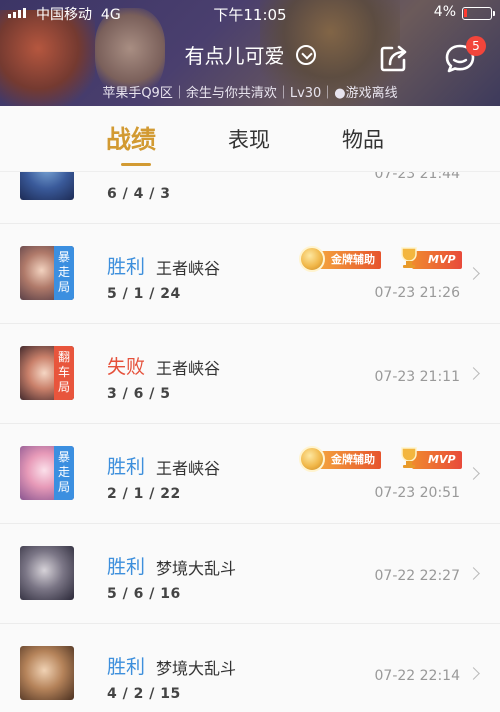 The image size is (500, 712). Describe the element at coordinates (417, 676) in the screenshot. I see `match-time: 07-22 22:14` at that location.